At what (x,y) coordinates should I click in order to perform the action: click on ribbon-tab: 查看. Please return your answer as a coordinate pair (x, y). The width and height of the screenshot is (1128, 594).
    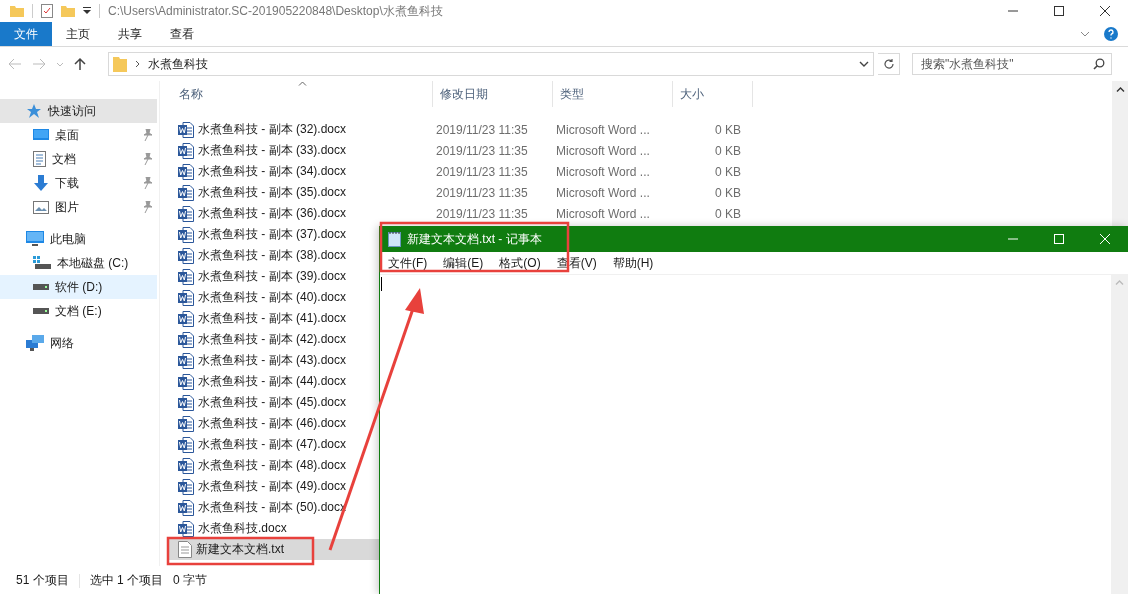
    Looking at the image, I should click on (182, 34).